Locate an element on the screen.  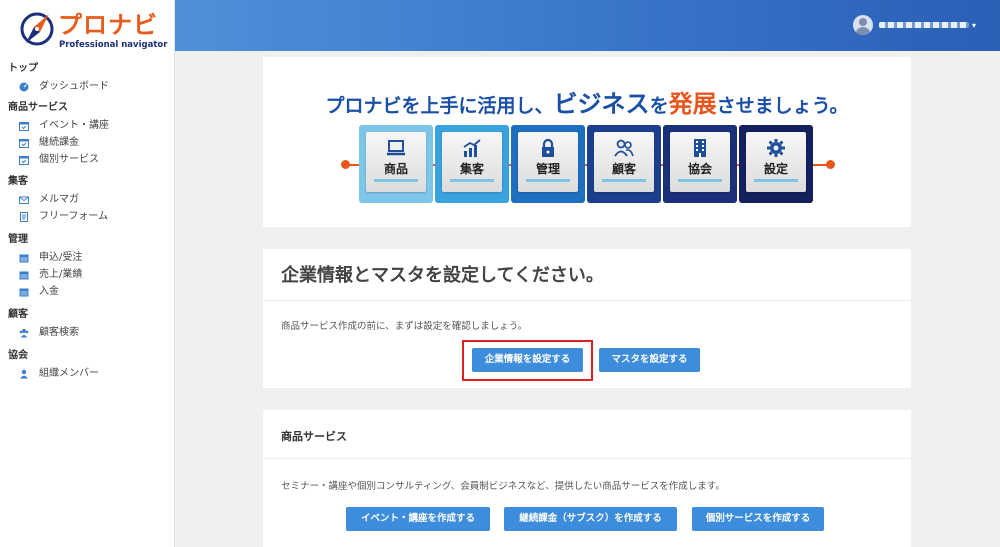
sidebar-item-customer-search: 顧客検索 is located at coordinates (87, 332).